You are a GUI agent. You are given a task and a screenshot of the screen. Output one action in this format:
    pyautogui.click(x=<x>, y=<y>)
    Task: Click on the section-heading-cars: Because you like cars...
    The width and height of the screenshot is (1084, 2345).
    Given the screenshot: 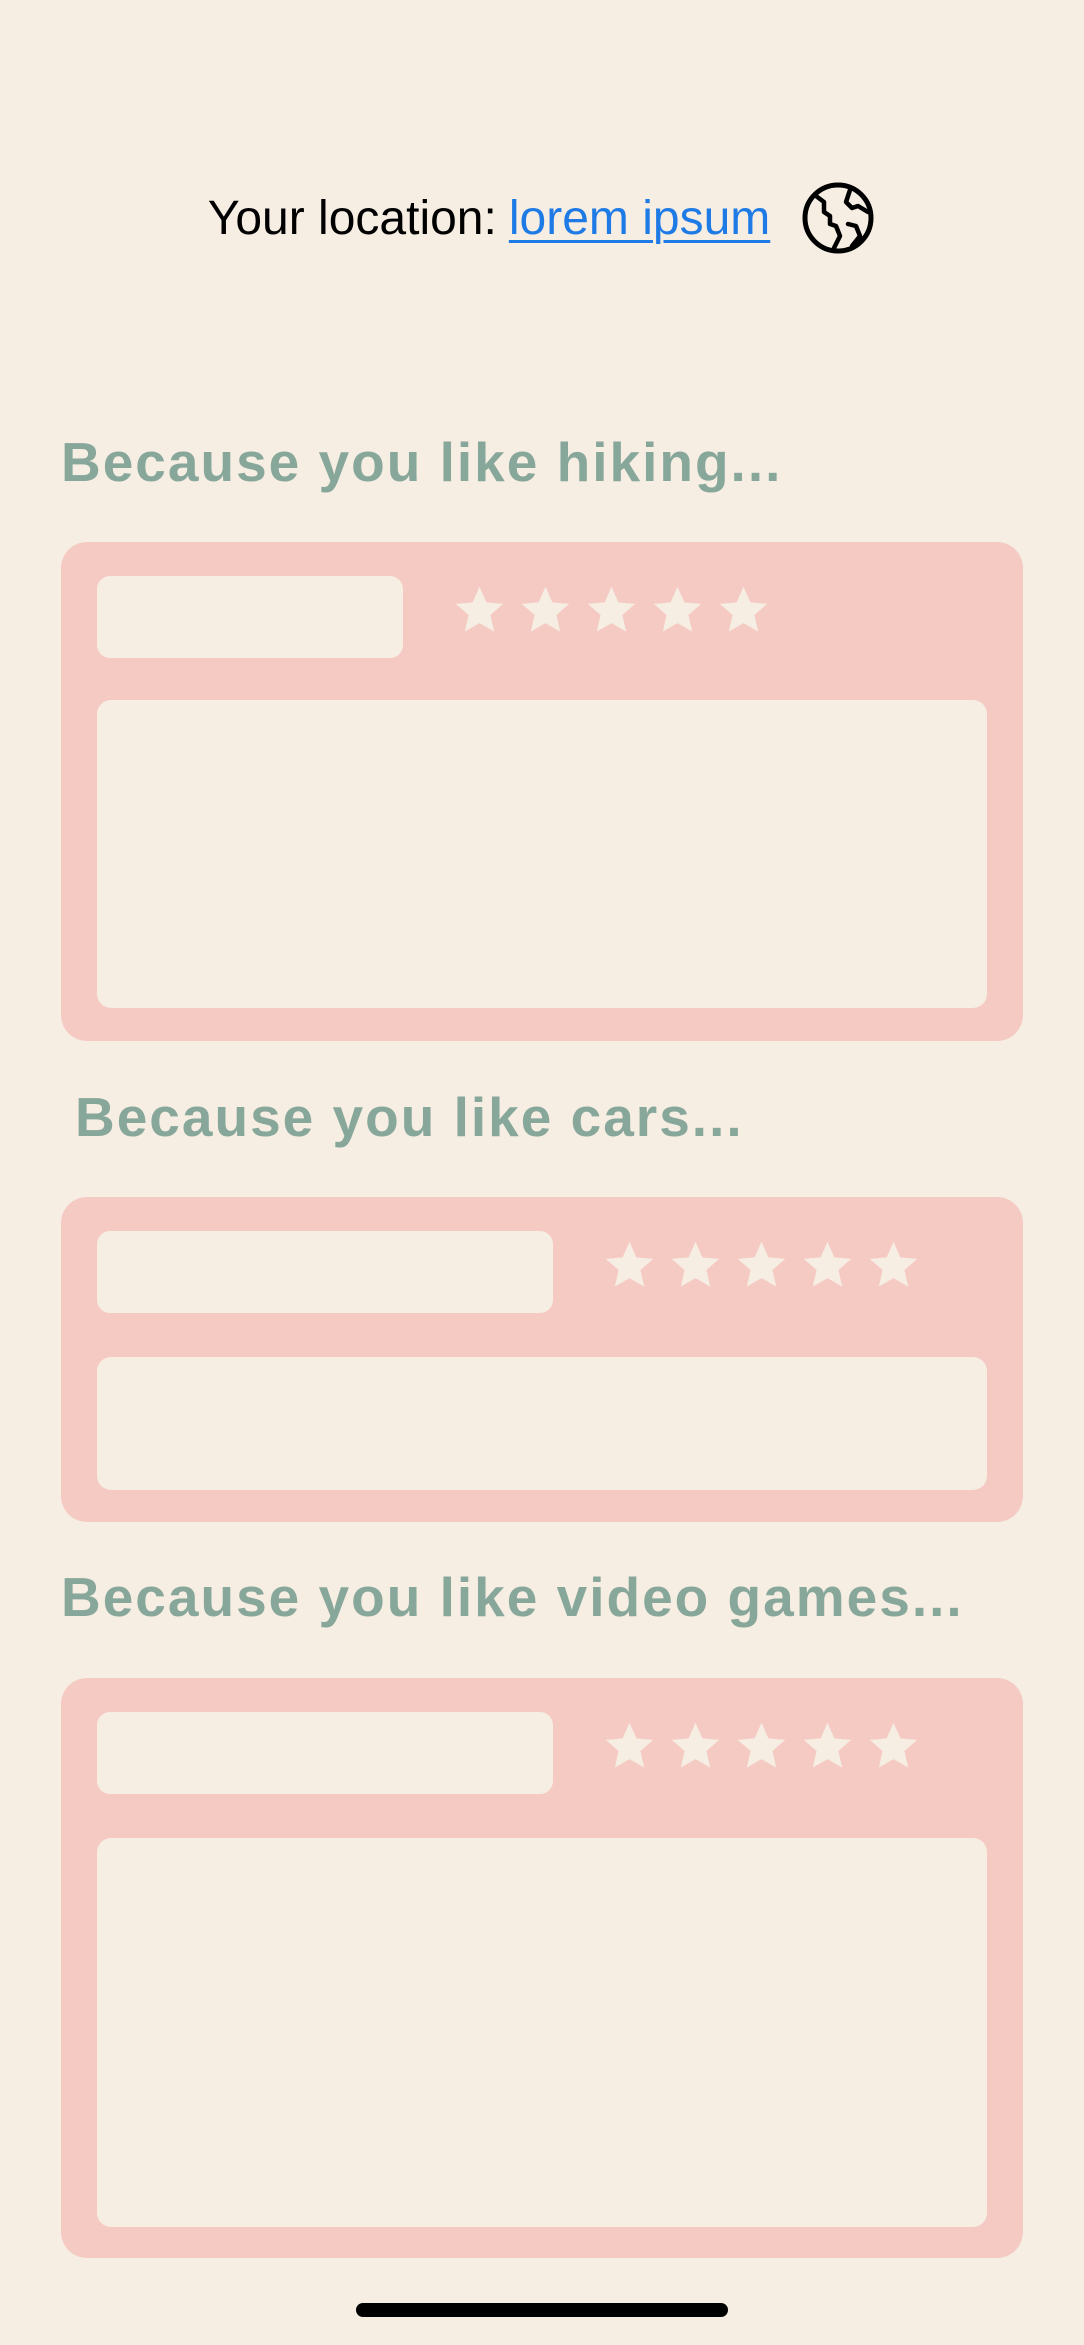 What is the action you would take?
    pyautogui.click(x=409, y=1117)
    